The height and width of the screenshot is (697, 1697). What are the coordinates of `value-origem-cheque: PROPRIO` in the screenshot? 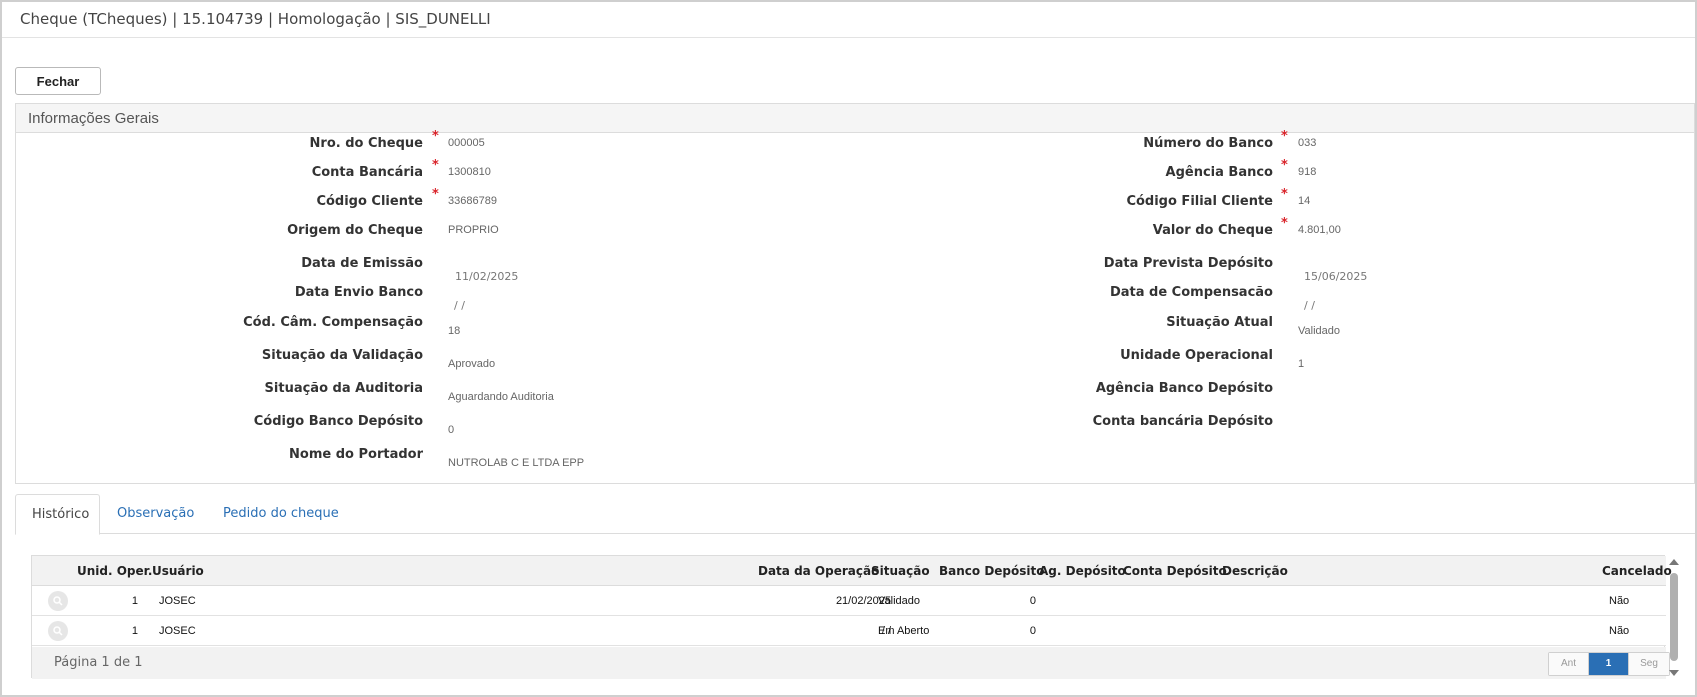 It's located at (473, 230).